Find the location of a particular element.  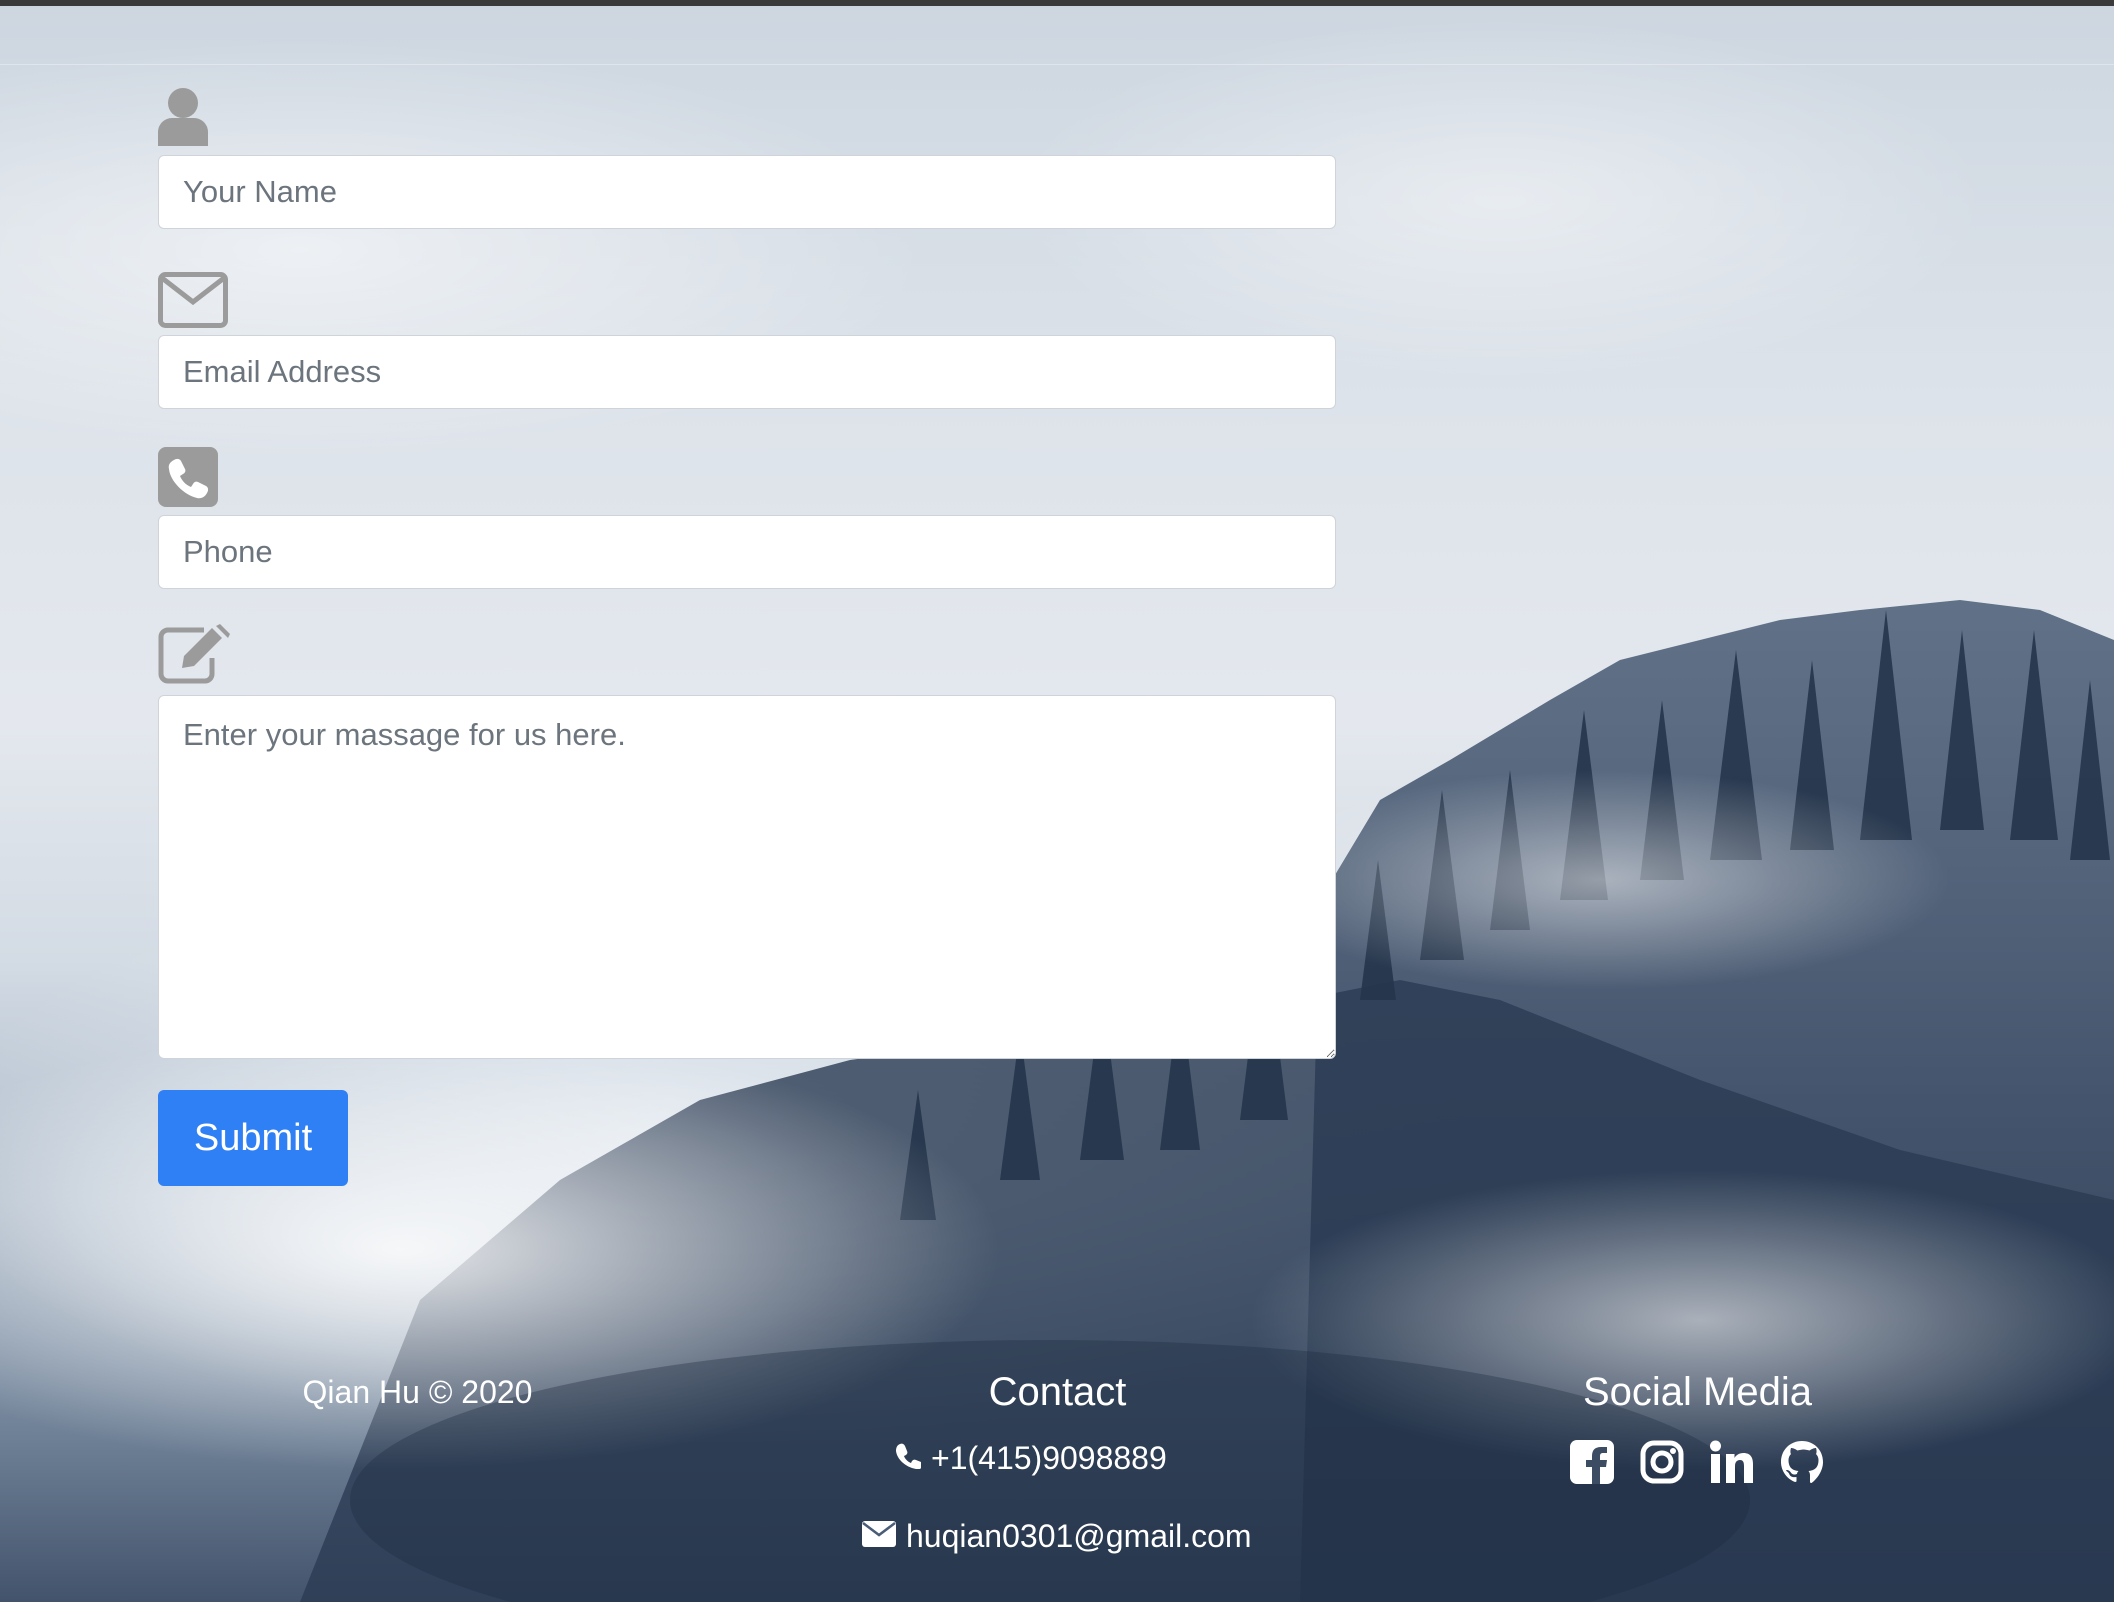

phone-input is located at coordinates (747, 552).